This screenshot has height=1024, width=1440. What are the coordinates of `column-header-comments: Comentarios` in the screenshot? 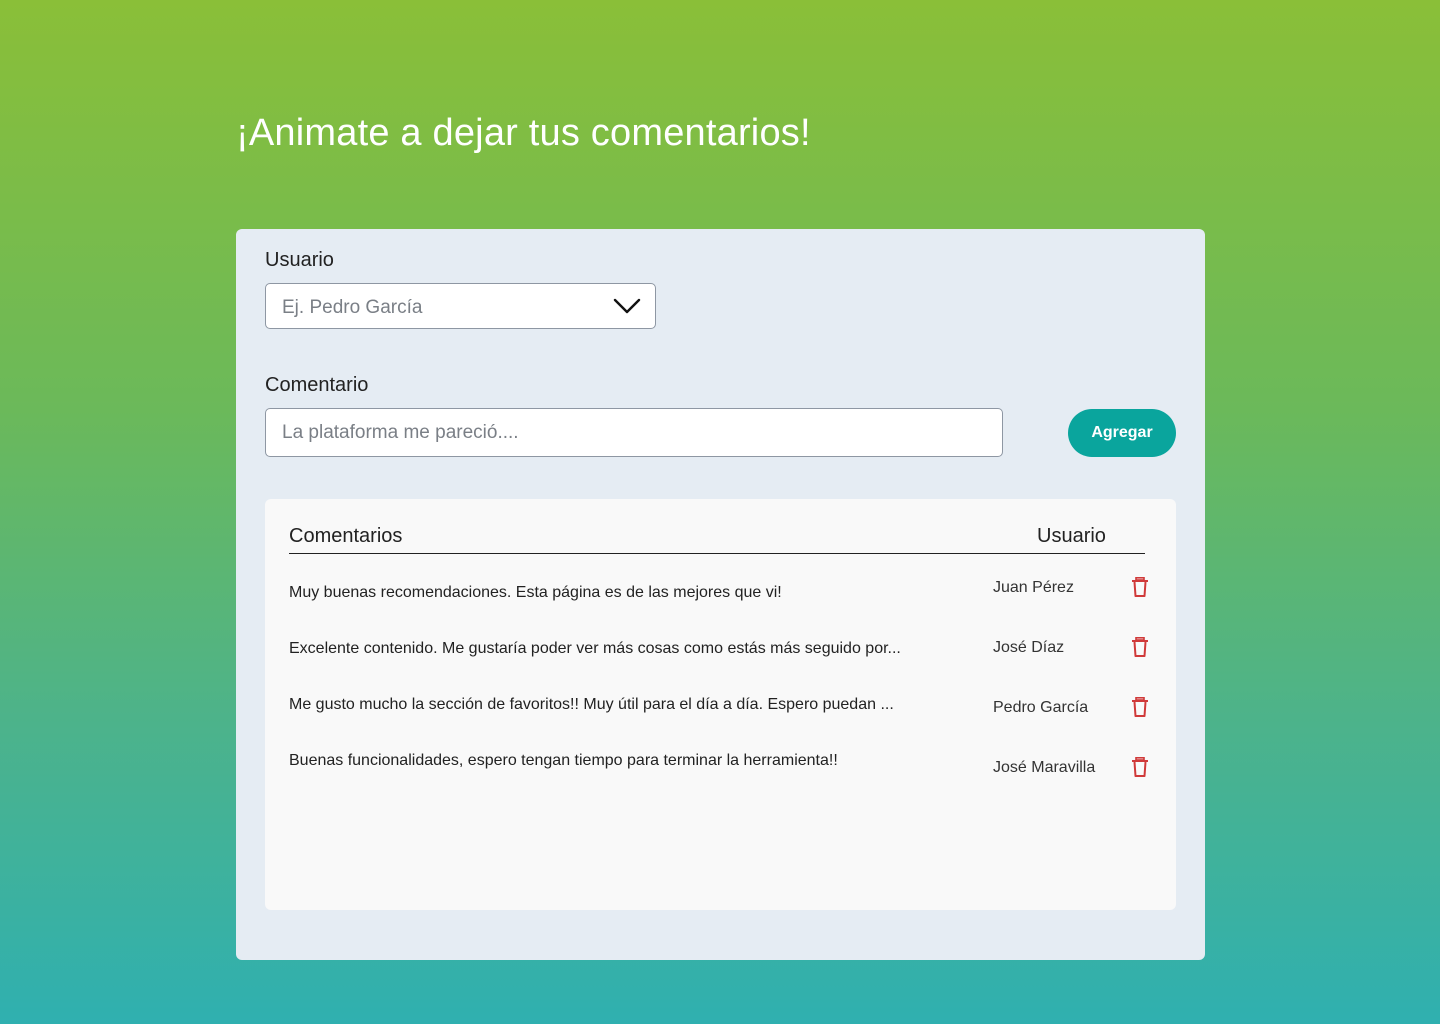 It's located at (346, 536).